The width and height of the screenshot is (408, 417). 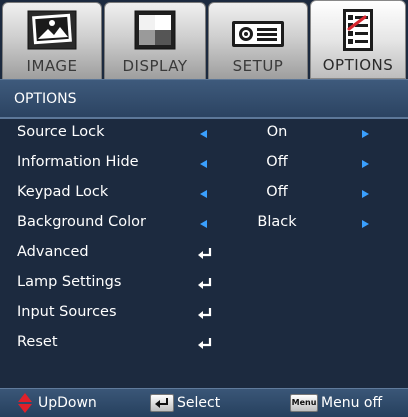 I want to click on tab-image-label: IMAGE, so click(x=52, y=66).